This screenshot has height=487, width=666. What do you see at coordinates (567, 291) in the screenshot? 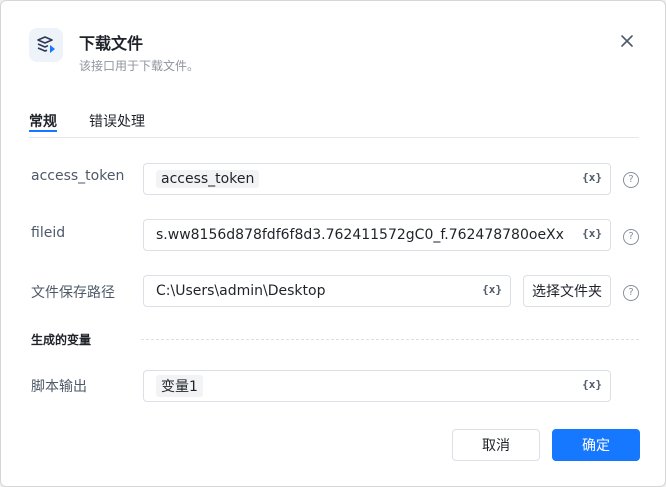
I see `choose-folder-button: 选择文件夹` at bounding box center [567, 291].